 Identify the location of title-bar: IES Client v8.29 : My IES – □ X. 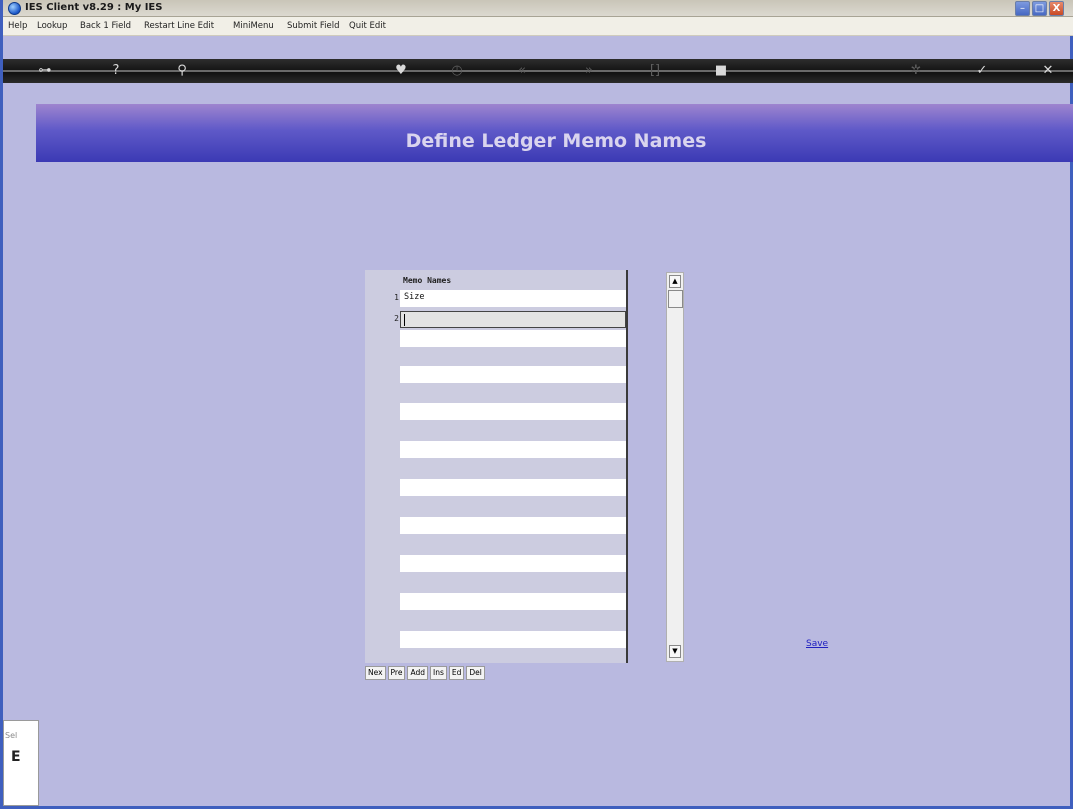
(538, 8).